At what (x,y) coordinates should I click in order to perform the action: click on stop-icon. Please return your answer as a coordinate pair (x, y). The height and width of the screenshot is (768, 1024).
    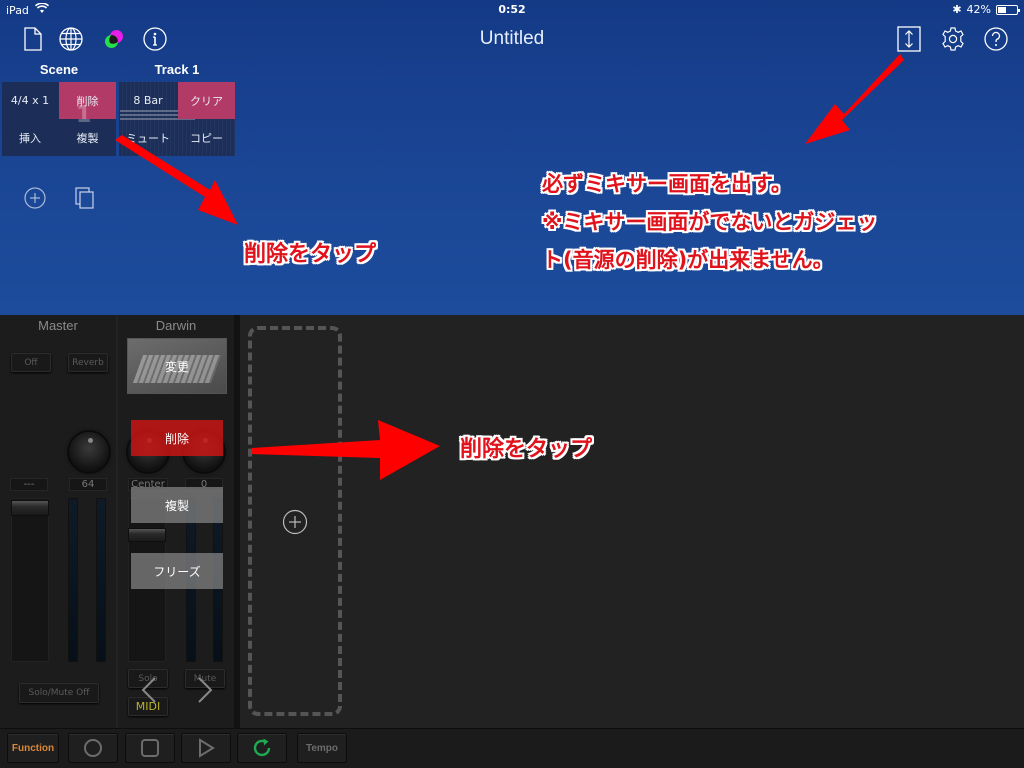
    Looking at the image, I should click on (150, 748).